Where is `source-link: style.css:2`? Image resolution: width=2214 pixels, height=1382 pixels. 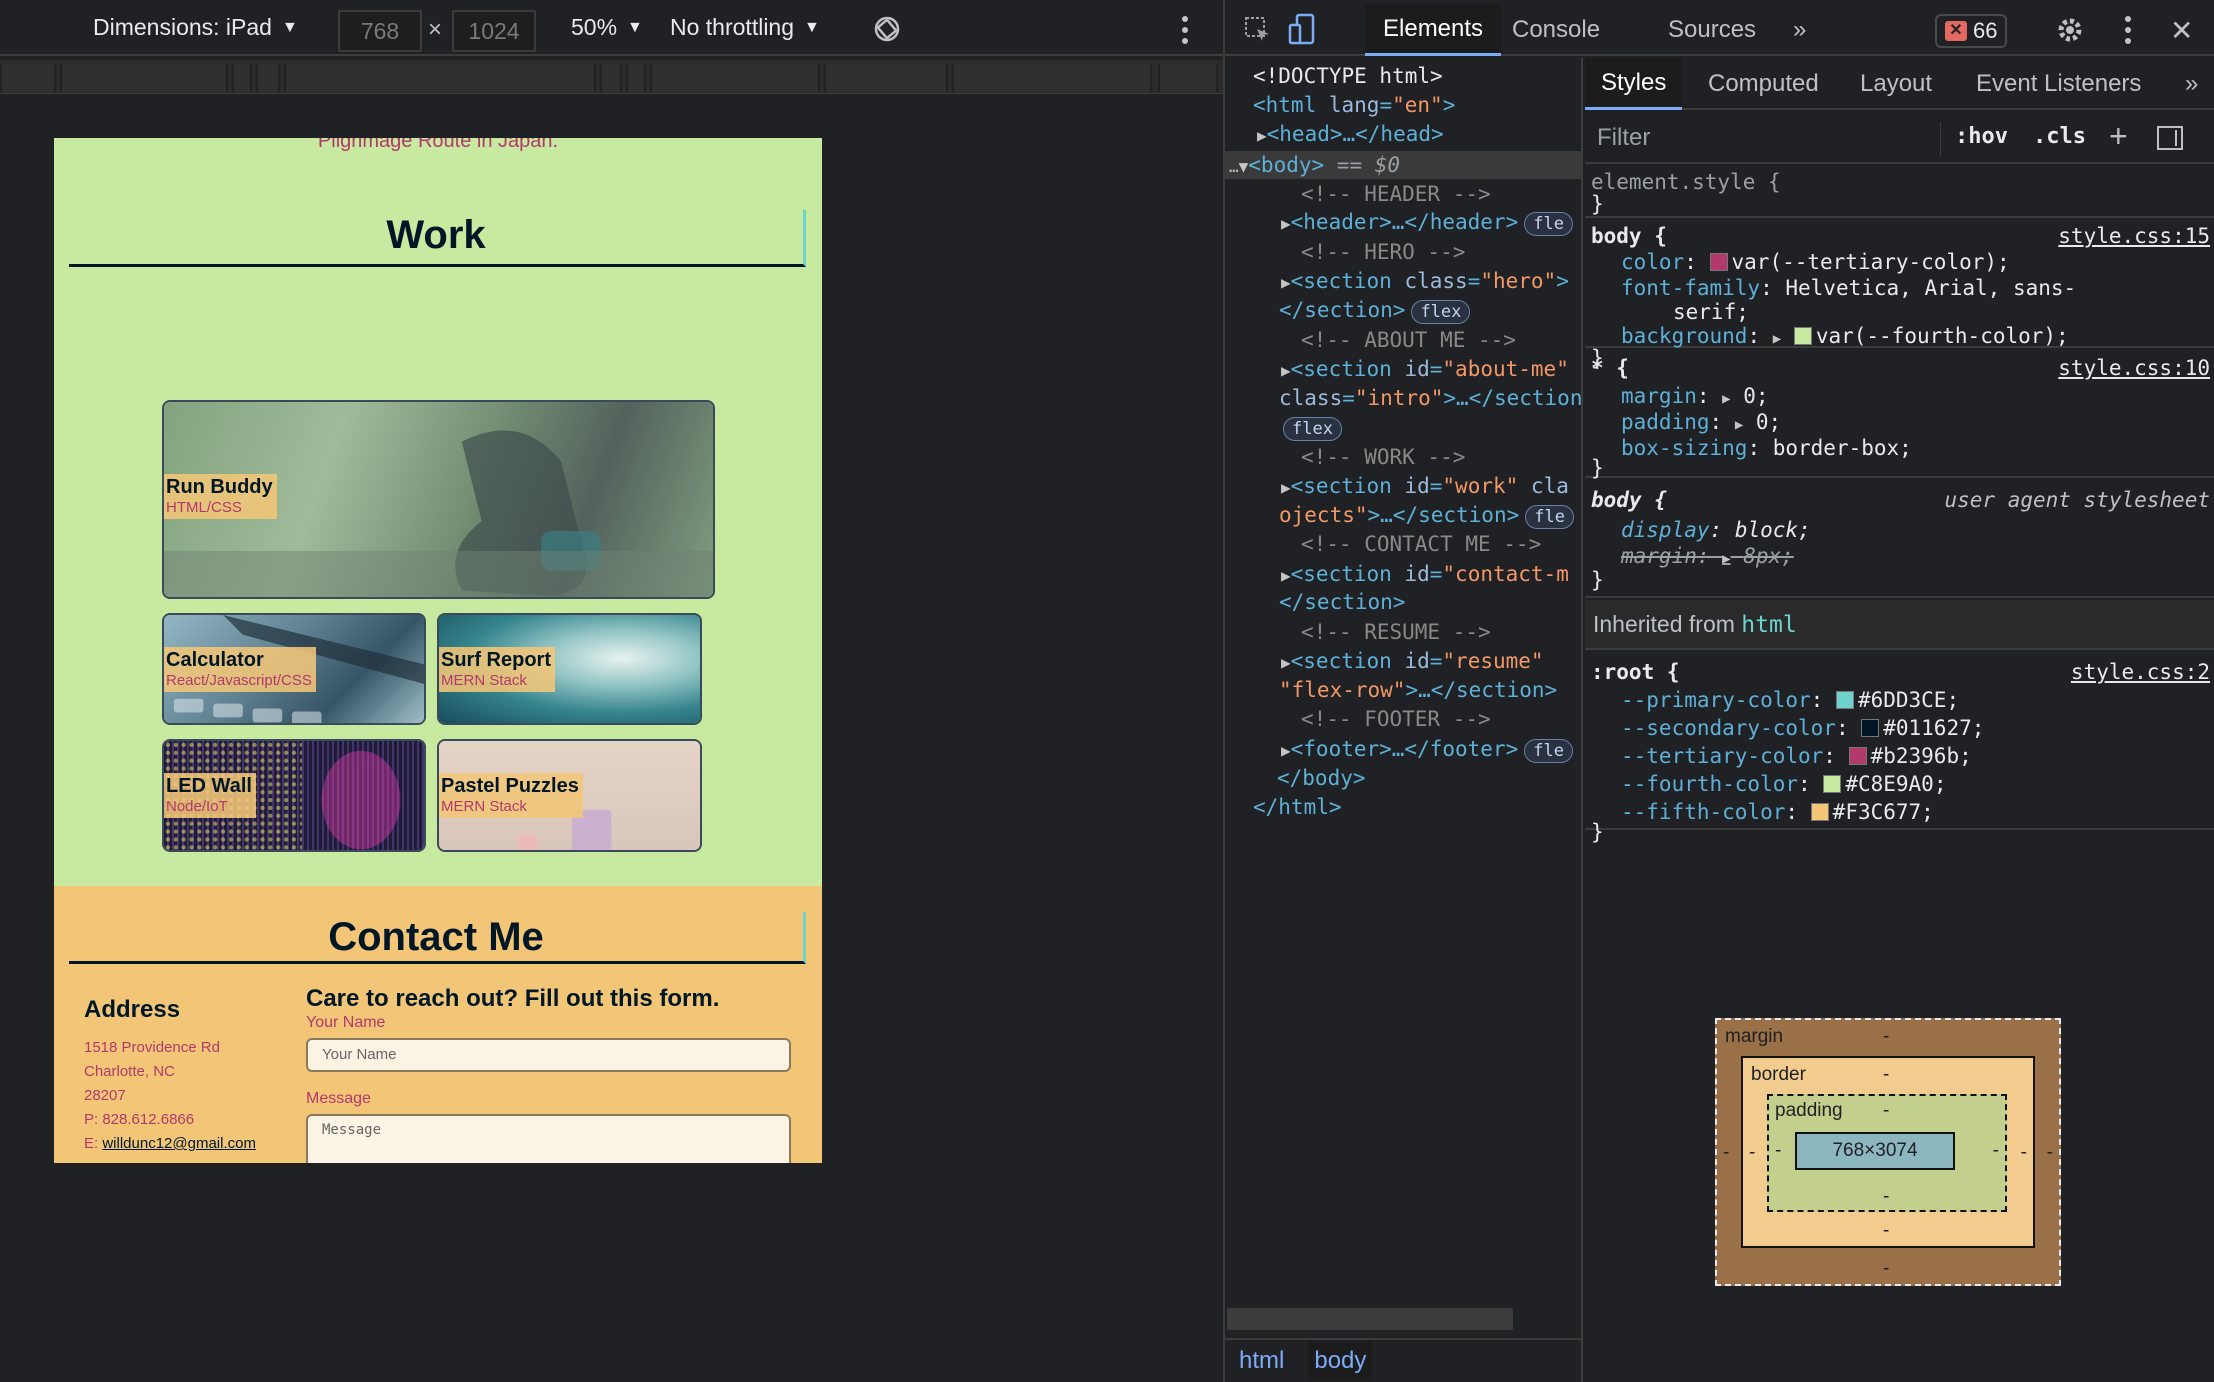
source-link: style.css:2 is located at coordinates (2140, 672).